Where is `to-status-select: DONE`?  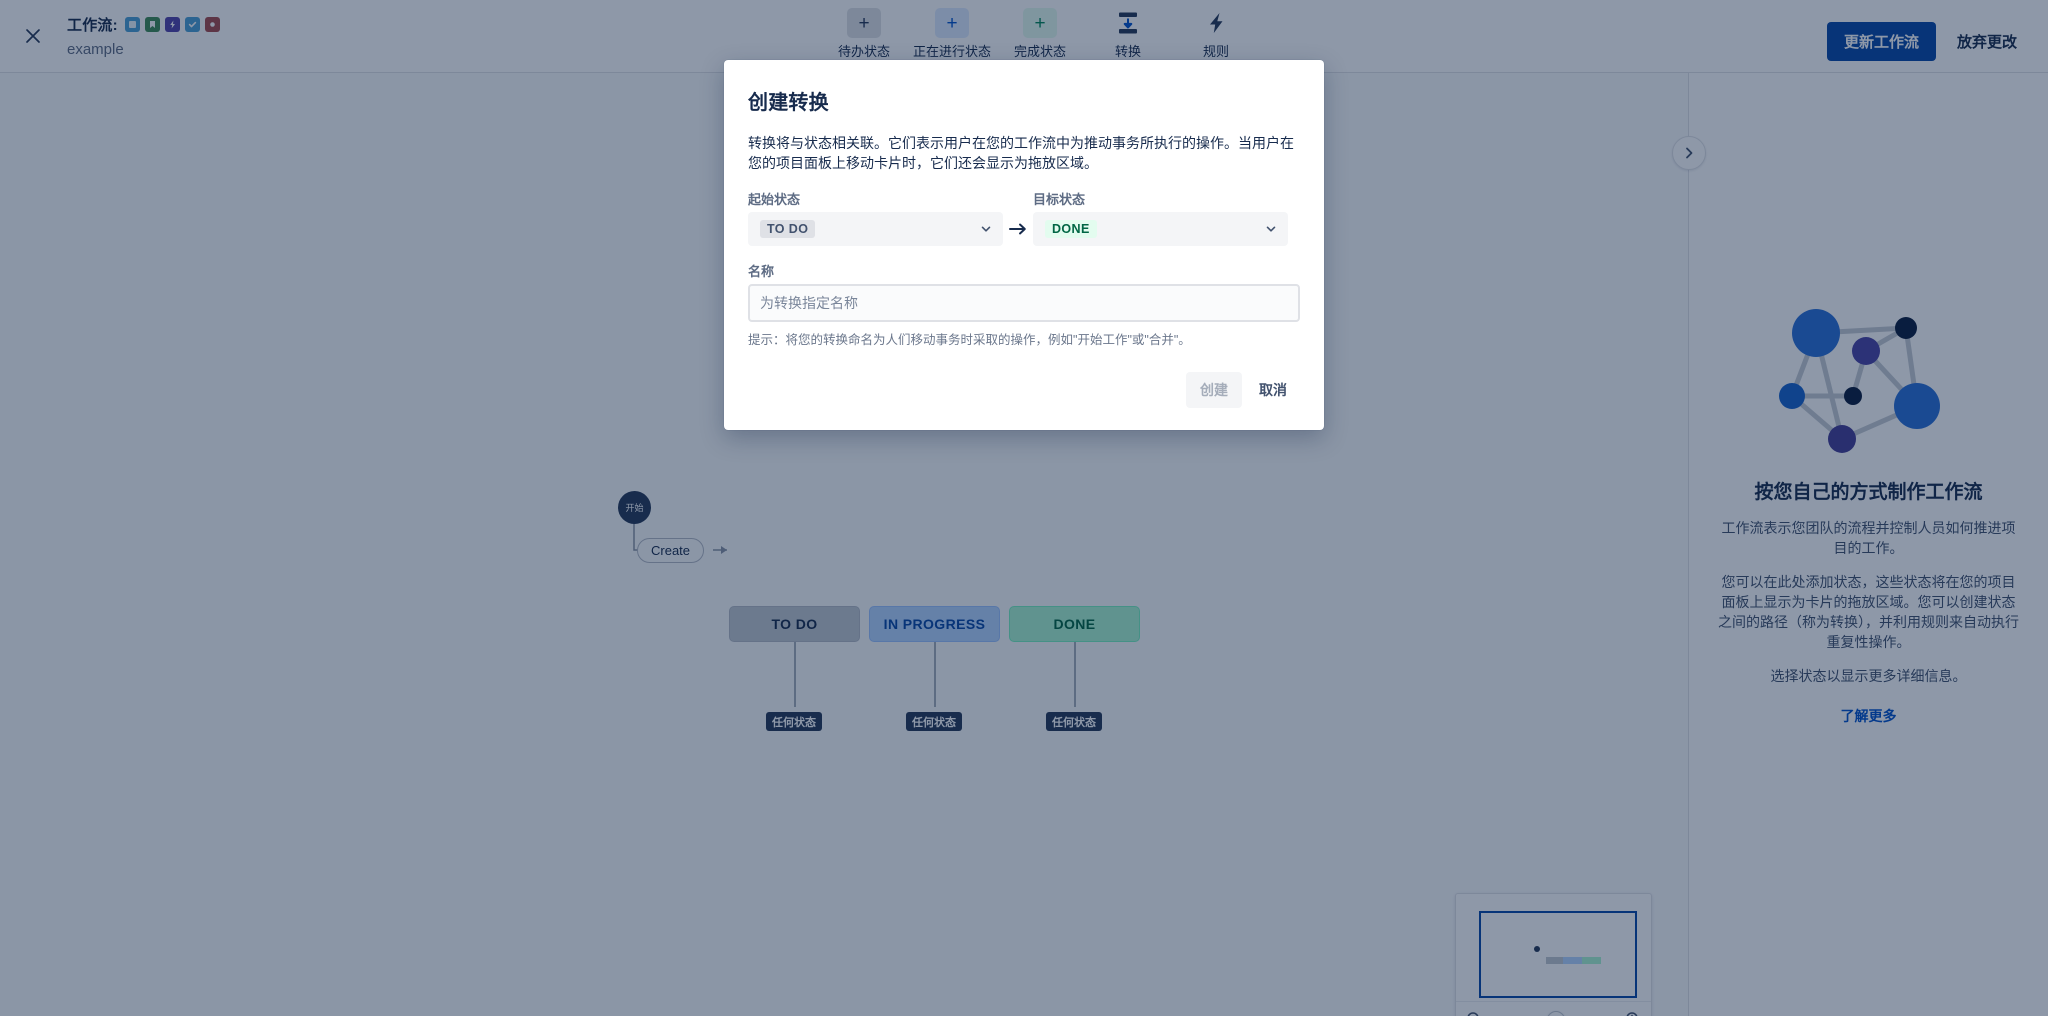
to-status-select: DONE is located at coordinates (1160, 229).